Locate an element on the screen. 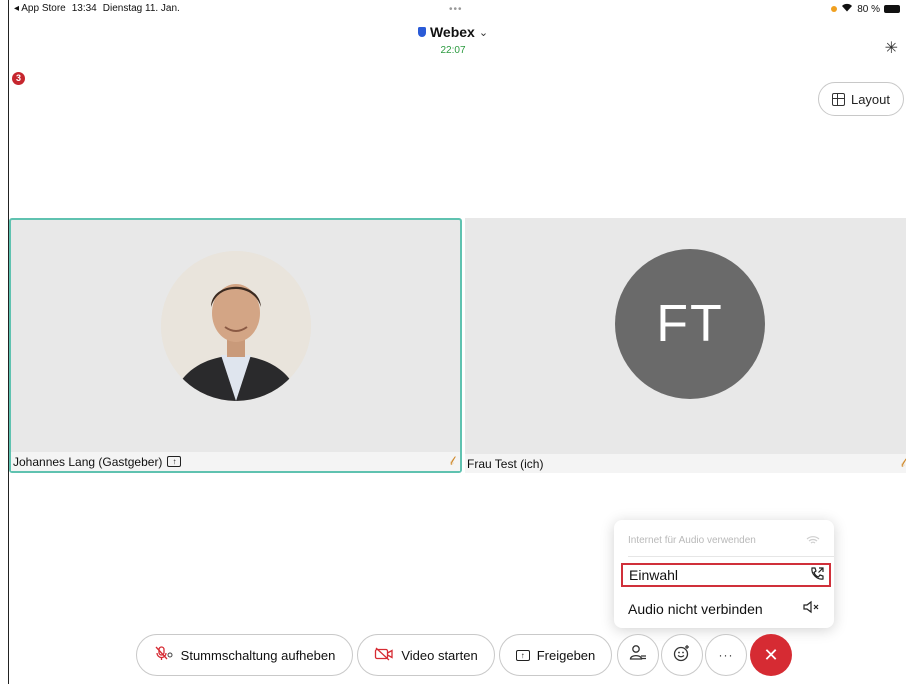  menu-item-label: Audio nicht verbinden is located at coordinates (695, 608).